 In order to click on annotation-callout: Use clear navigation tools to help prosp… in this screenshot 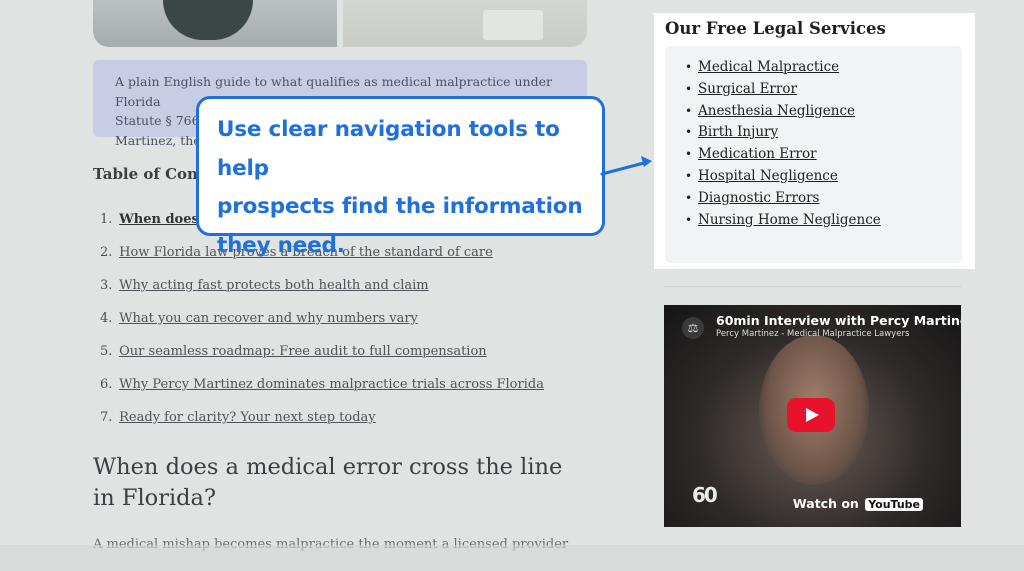, I will do `click(400, 177)`.